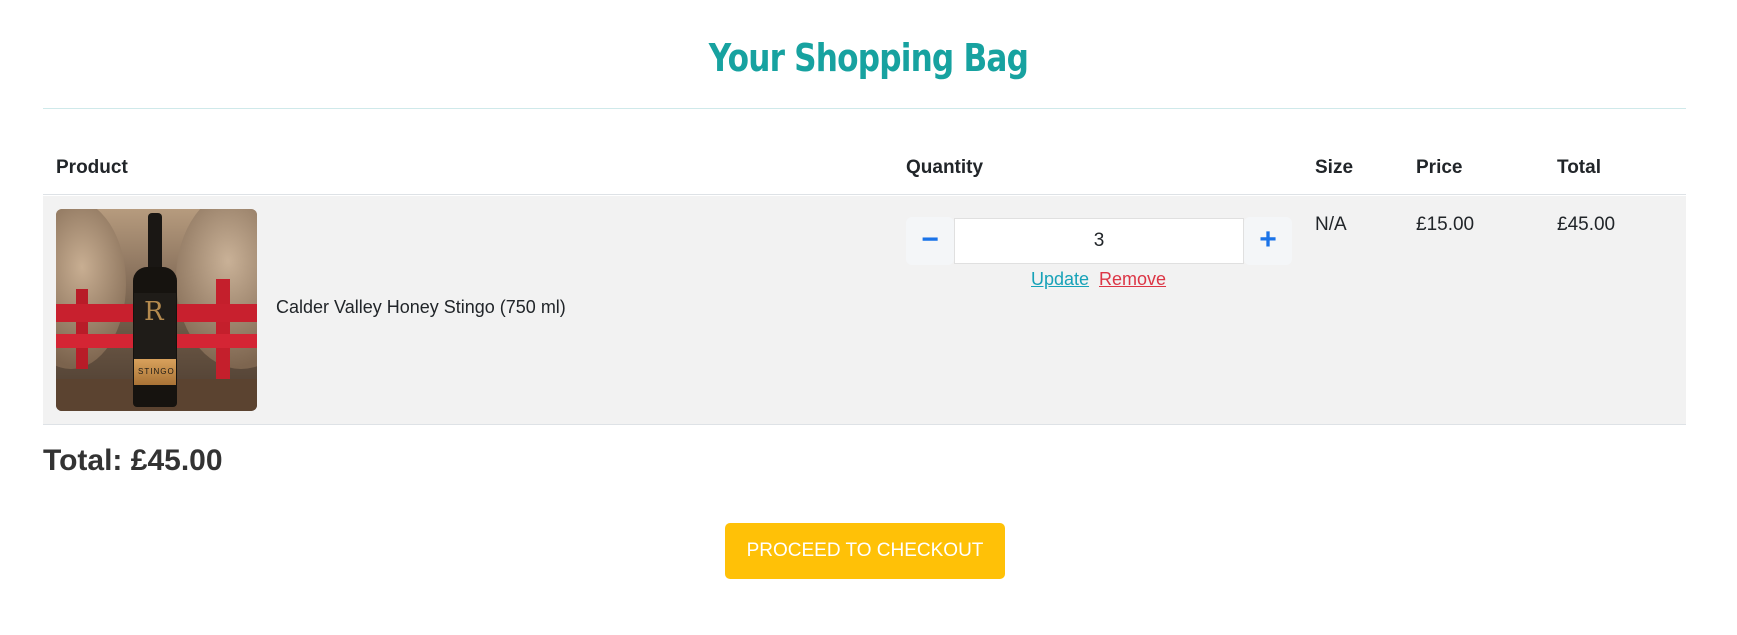  I want to click on quantity-input, so click(1099, 241).